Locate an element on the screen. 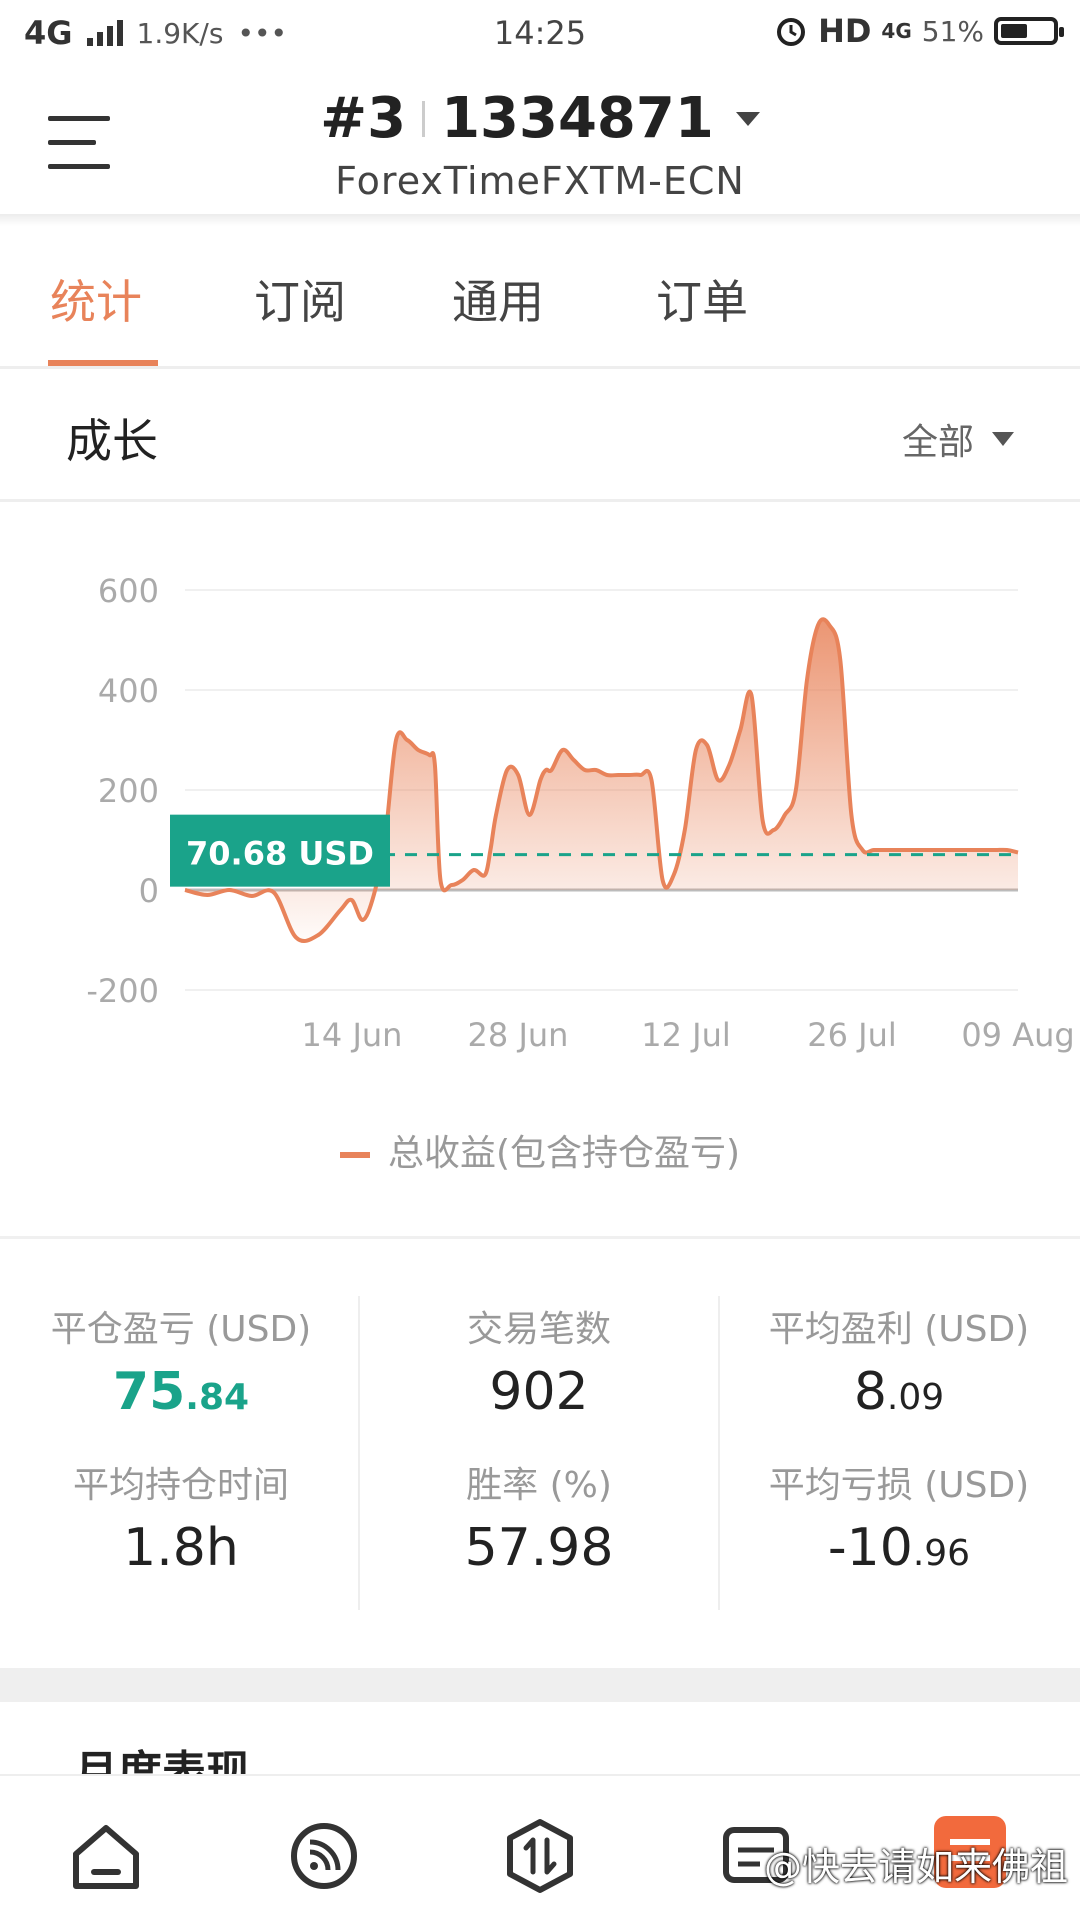 This screenshot has width=1080, height=1922. stat-value: 1.8h is located at coordinates (181, 1548).